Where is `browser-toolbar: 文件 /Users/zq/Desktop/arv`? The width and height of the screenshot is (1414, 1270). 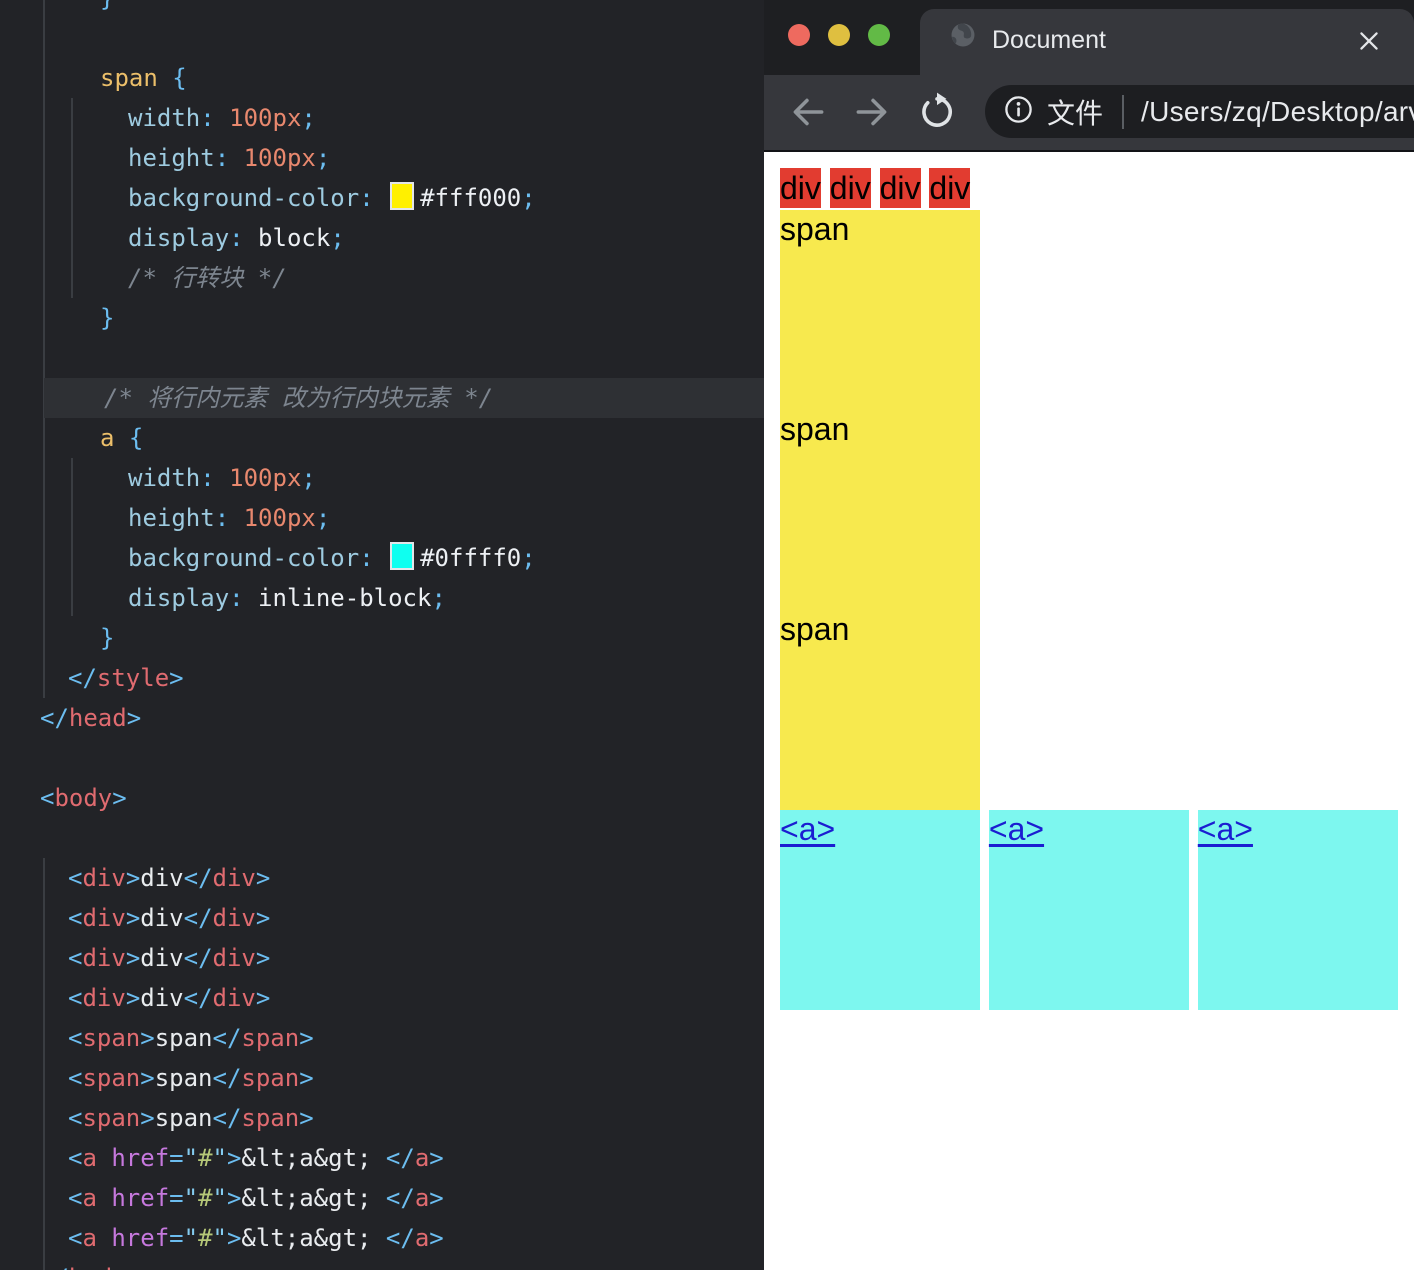 browser-toolbar: 文件 /Users/zq/Desktop/arv is located at coordinates (1089, 112).